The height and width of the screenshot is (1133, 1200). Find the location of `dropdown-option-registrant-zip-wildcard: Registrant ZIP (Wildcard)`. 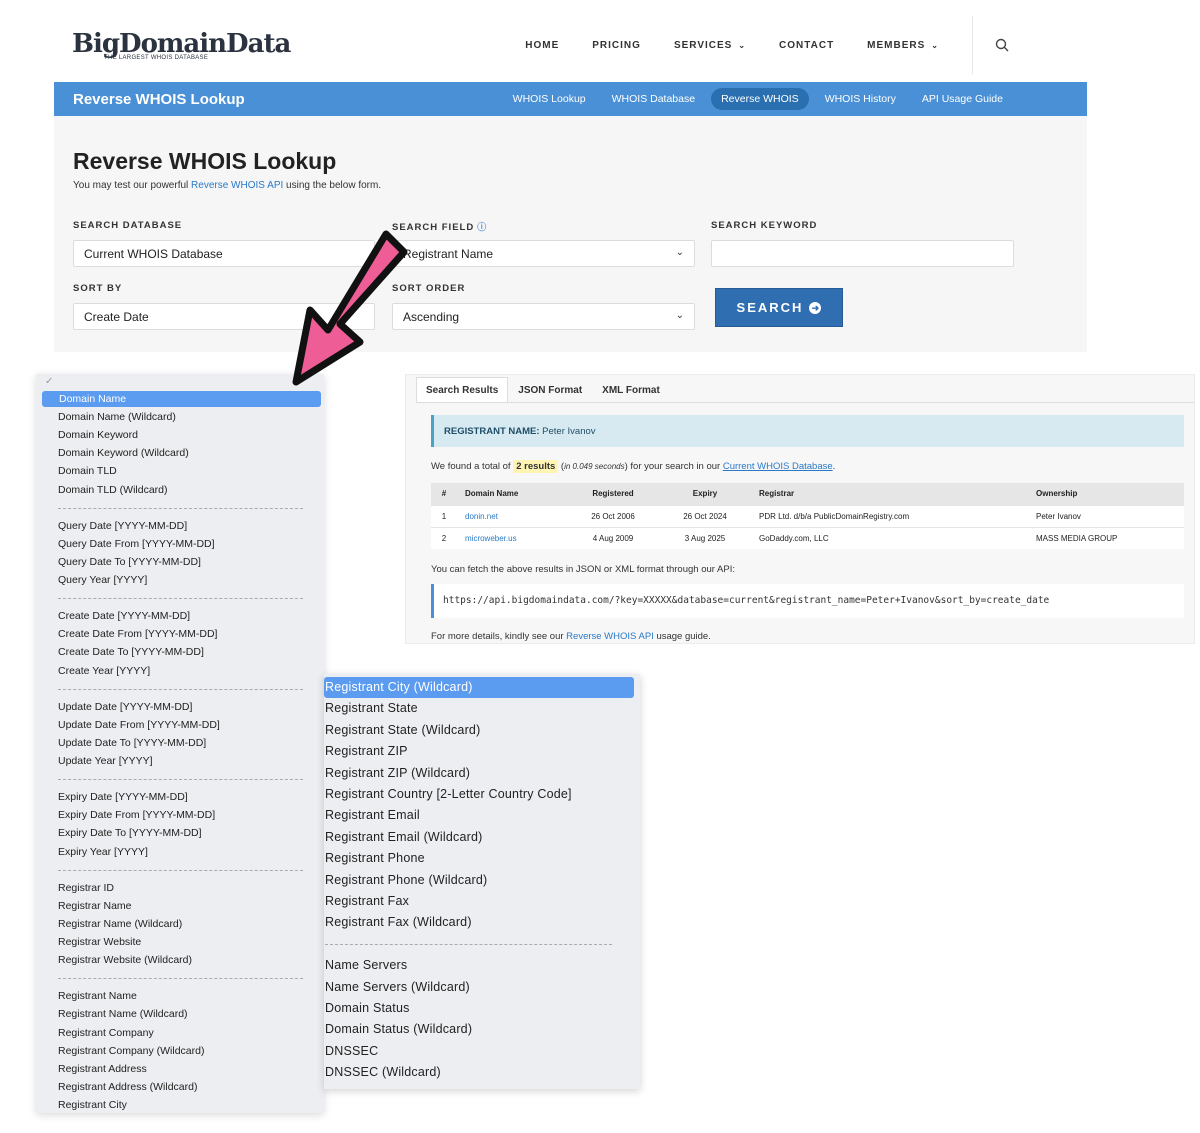

dropdown-option-registrant-zip-wildcard: Registrant ZIP (Wildcard) is located at coordinates (397, 773).